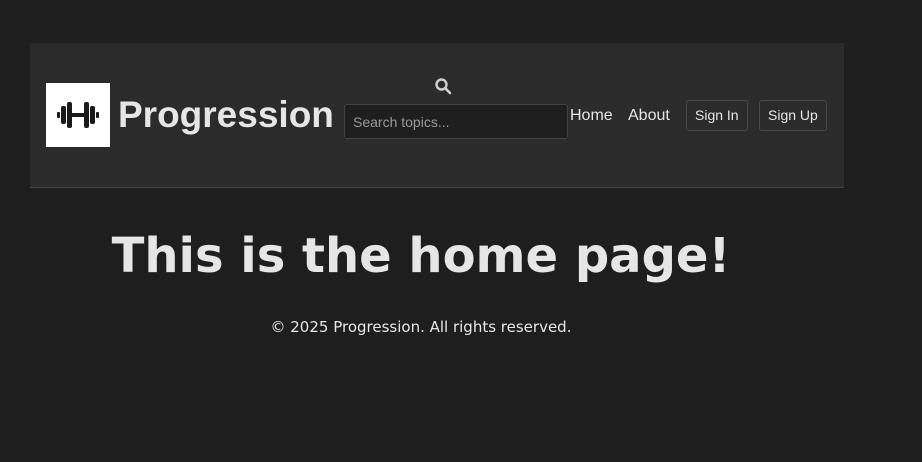 This screenshot has width=922, height=462. What do you see at coordinates (456, 121) in the screenshot?
I see `search-input` at bounding box center [456, 121].